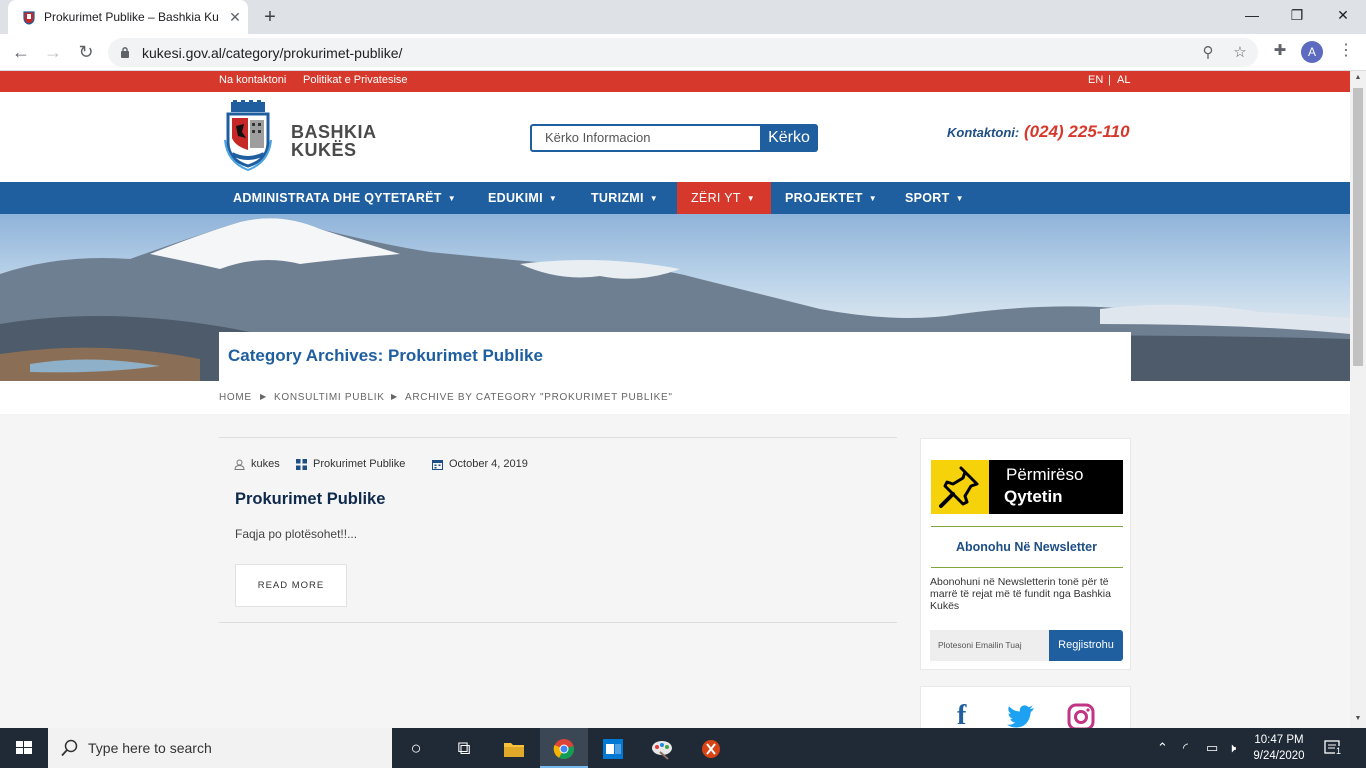  I want to click on browser-menu-icon: ⋮, so click(1346, 51).